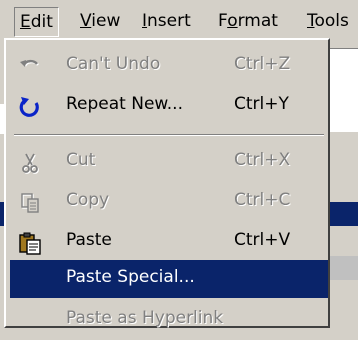  I want to click on menu-item-cut: Cut Ctrl+X, so click(169, 162).